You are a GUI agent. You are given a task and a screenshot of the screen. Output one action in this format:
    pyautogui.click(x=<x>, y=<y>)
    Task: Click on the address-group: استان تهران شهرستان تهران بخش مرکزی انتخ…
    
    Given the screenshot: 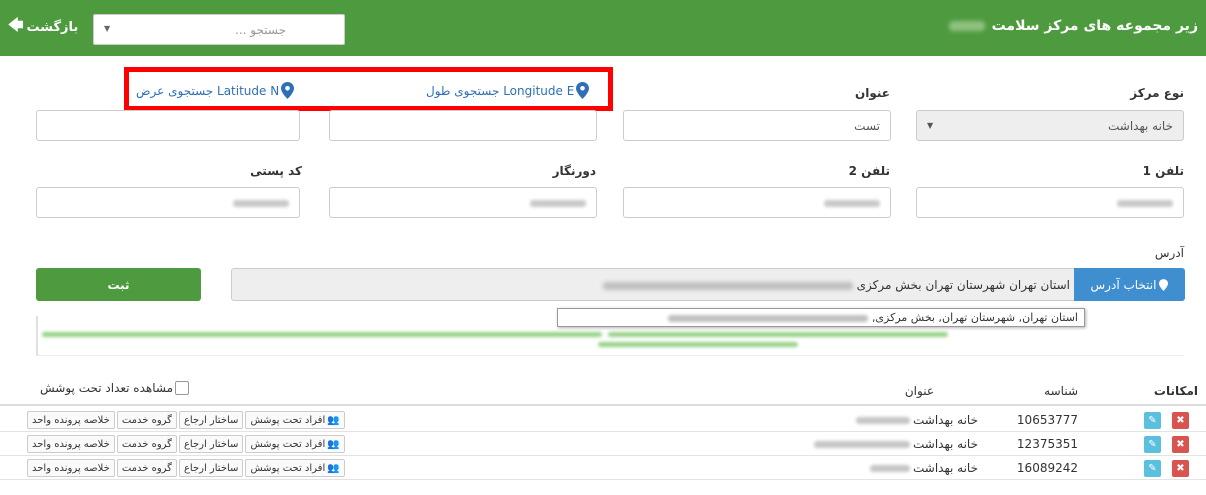 What is the action you would take?
    pyautogui.click(x=708, y=284)
    